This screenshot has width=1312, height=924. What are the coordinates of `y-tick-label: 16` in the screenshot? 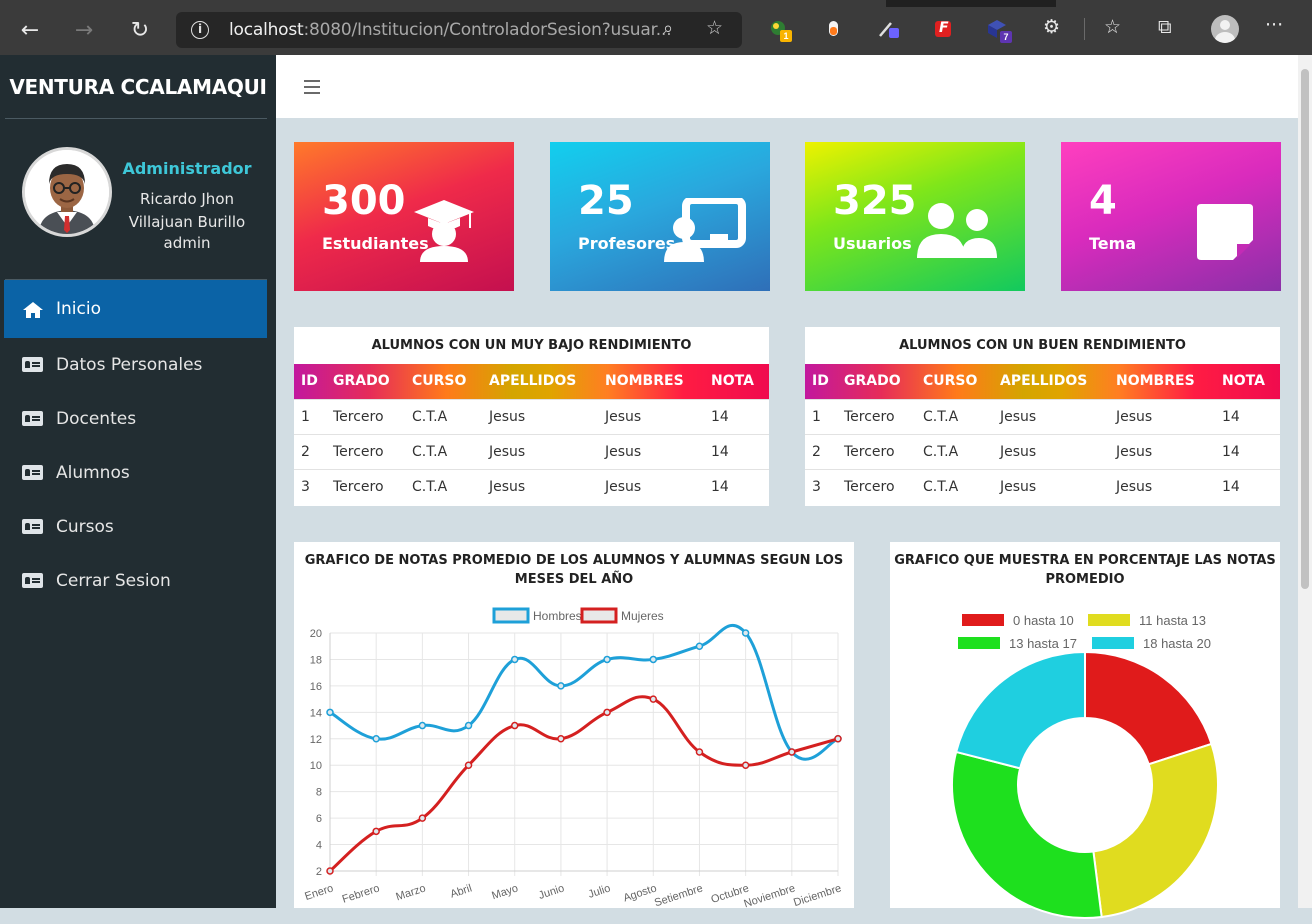 It's located at (316, 687).